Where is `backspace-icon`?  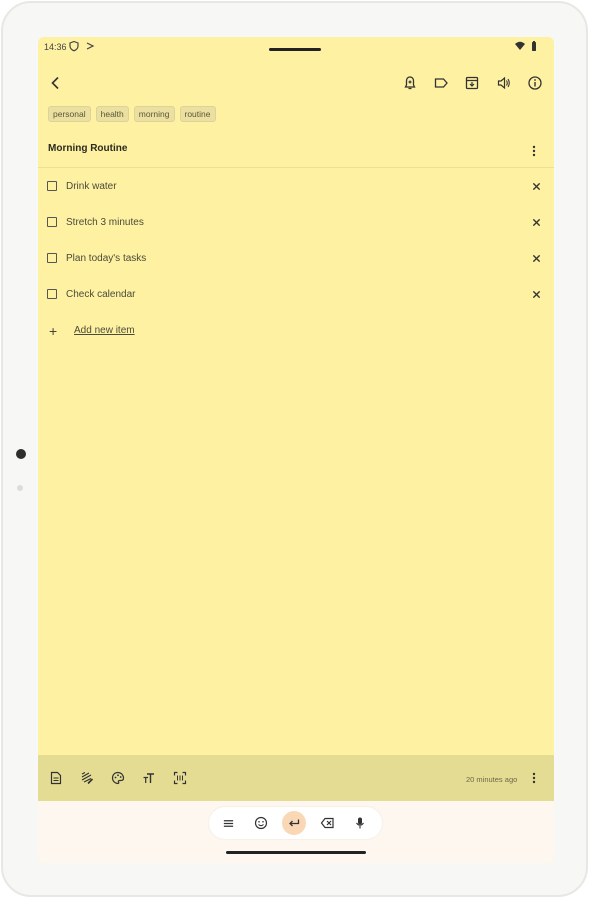
backspace-icon is located at coordinates (327, 823).